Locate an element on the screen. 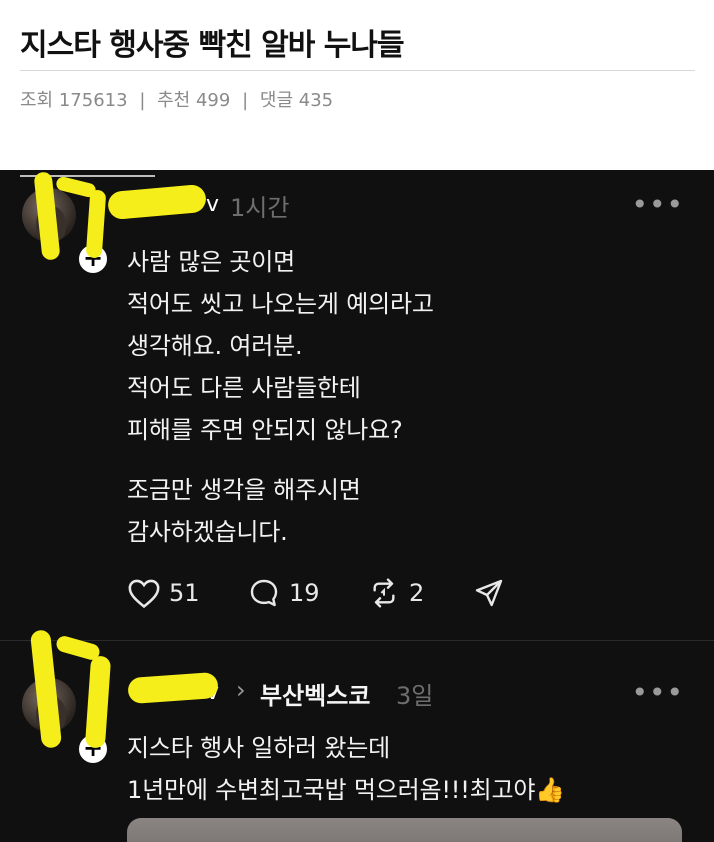 The image size is (714, 842). post-text-line: 적어도 다른 사람들한테 is located at coordinates (244, 388).